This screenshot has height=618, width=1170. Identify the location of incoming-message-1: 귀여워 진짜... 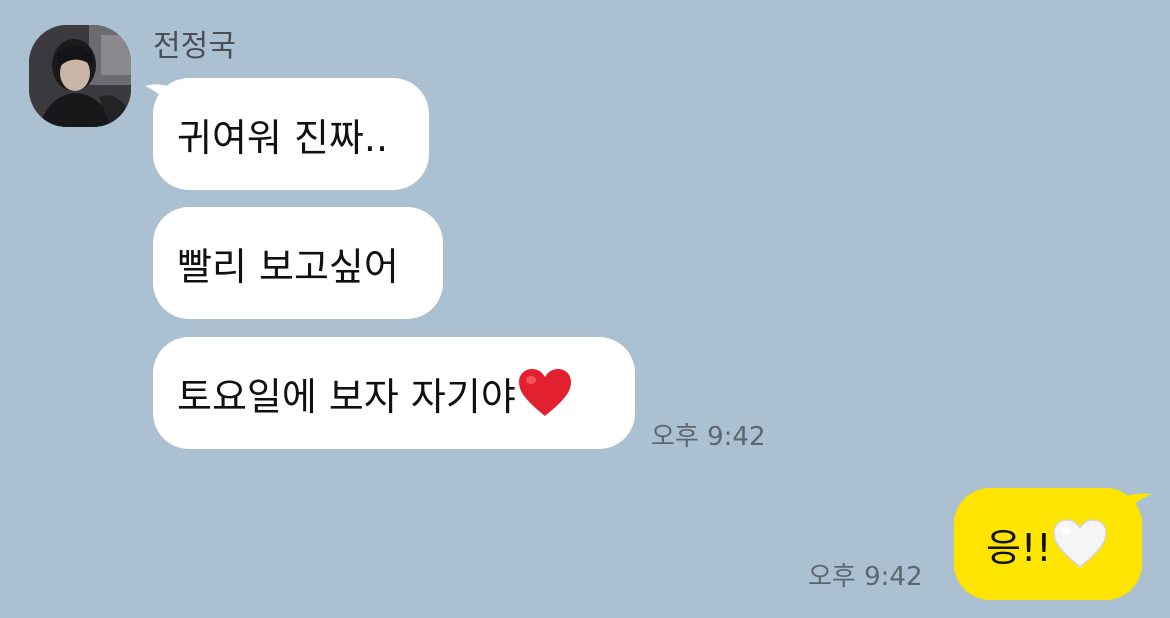
(291, 134).